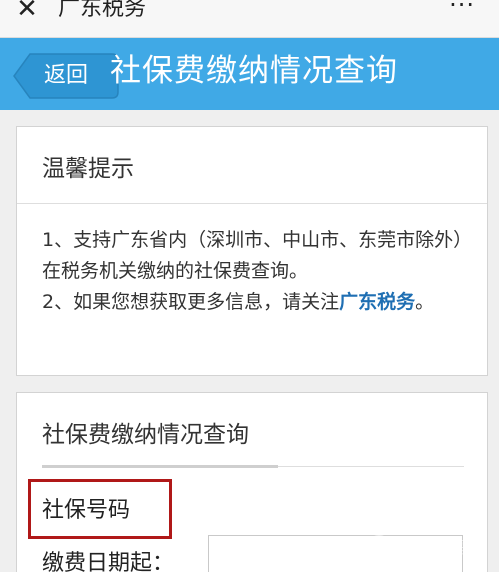 The width and height of the screenshot is (499, 572). What do you see at coordinates (102, 10) in the screenshot?
I see `app-title: 广东税务` at bounding box center [102, 10].